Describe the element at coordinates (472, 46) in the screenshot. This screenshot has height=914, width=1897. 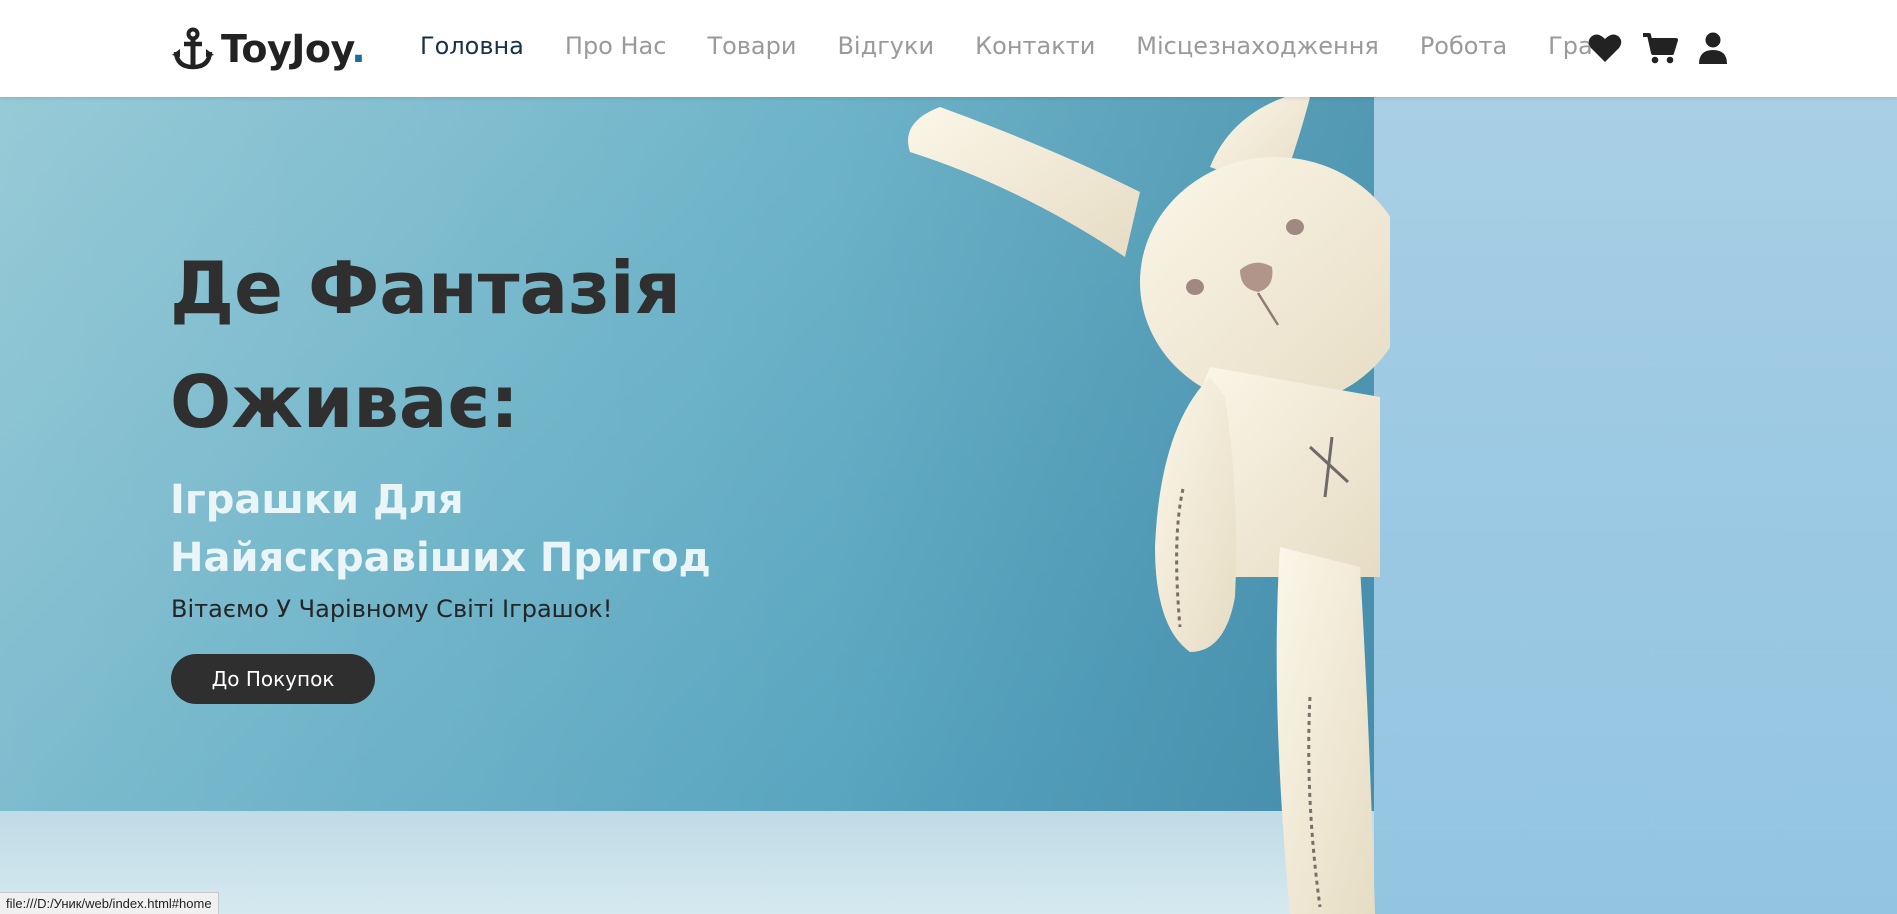
I see `nav-link-home: Головна` at that location.